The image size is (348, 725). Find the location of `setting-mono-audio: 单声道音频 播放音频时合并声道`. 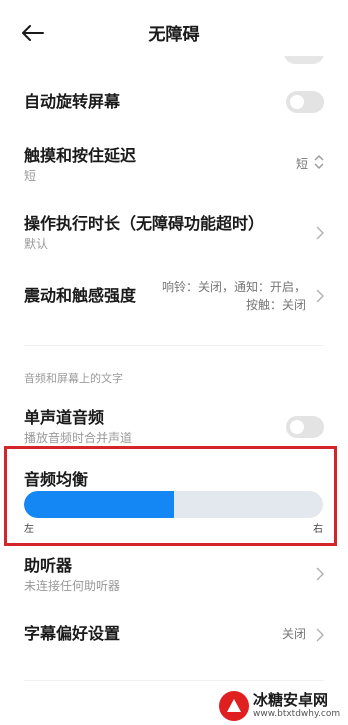

setting-mono-audio: 单声道音频 播放音频时合并声道 is located at coordinates (174, 428).